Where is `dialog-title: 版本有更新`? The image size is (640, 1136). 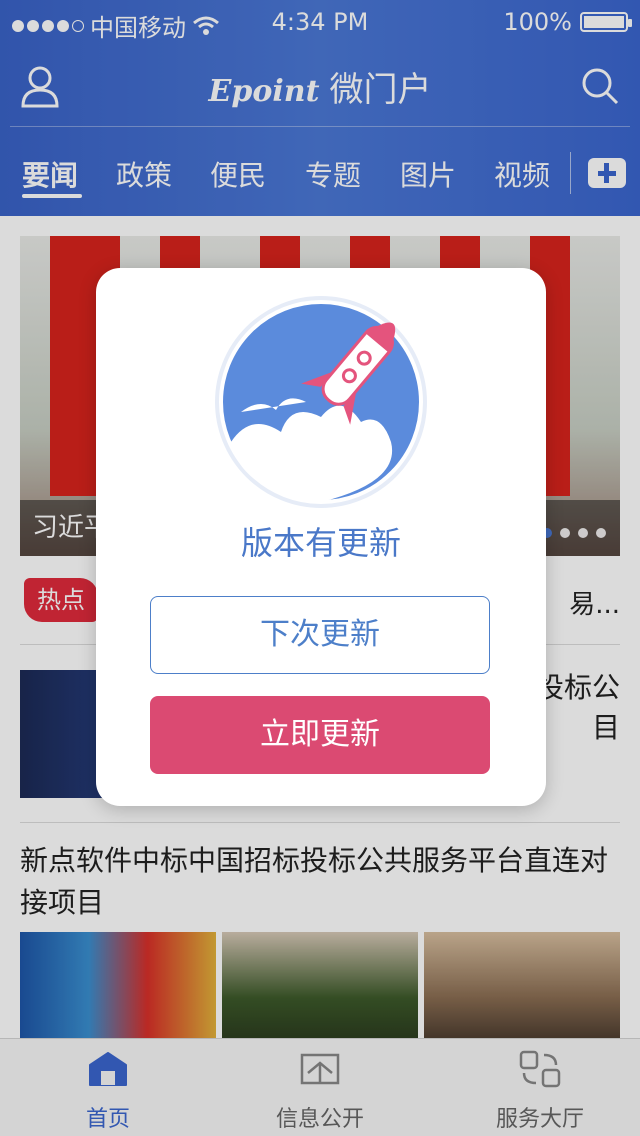
dialog-title: 版本有更新 is located at coordinates (320, 543).